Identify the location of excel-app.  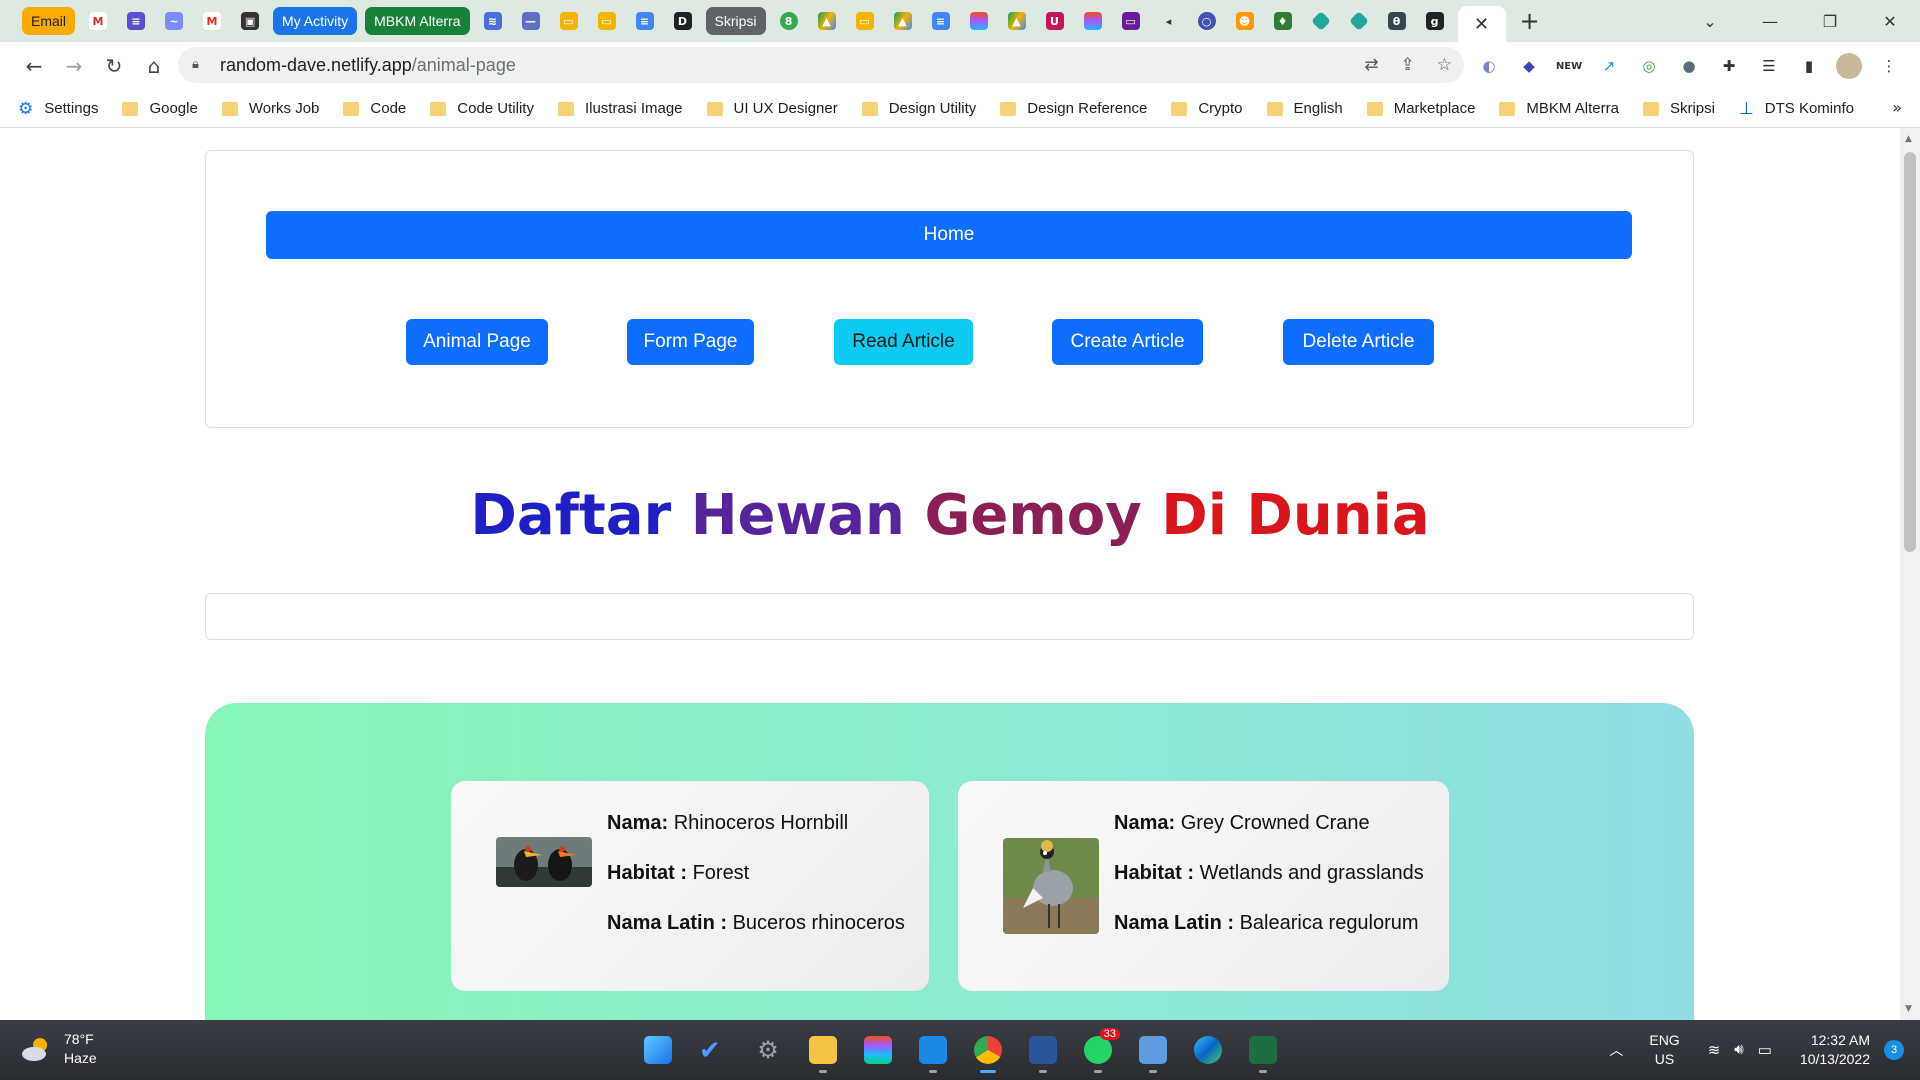
(1263, 1051).